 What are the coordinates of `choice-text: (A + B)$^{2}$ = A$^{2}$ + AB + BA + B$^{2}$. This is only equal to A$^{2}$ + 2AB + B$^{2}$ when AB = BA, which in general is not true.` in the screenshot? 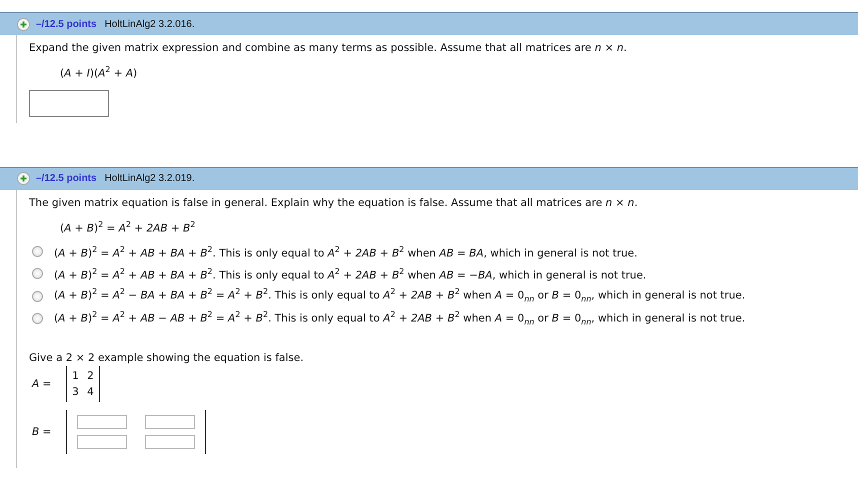 It's located at (346, 252).